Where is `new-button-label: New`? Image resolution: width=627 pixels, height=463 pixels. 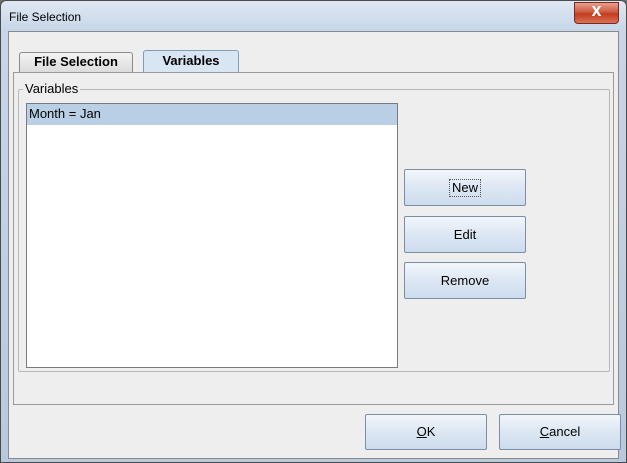 new-button-label: New is located at coordinates (464, 188).